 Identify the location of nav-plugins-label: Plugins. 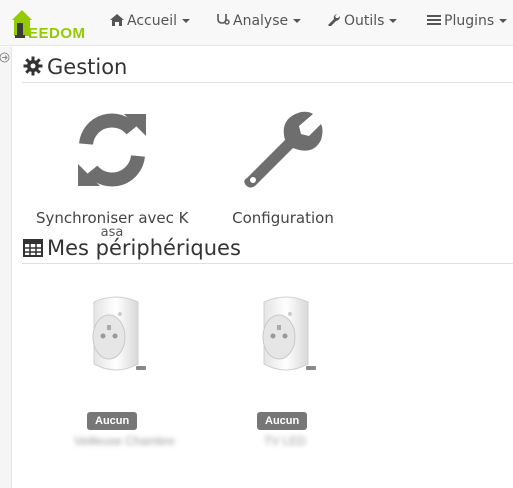
(469, 21).